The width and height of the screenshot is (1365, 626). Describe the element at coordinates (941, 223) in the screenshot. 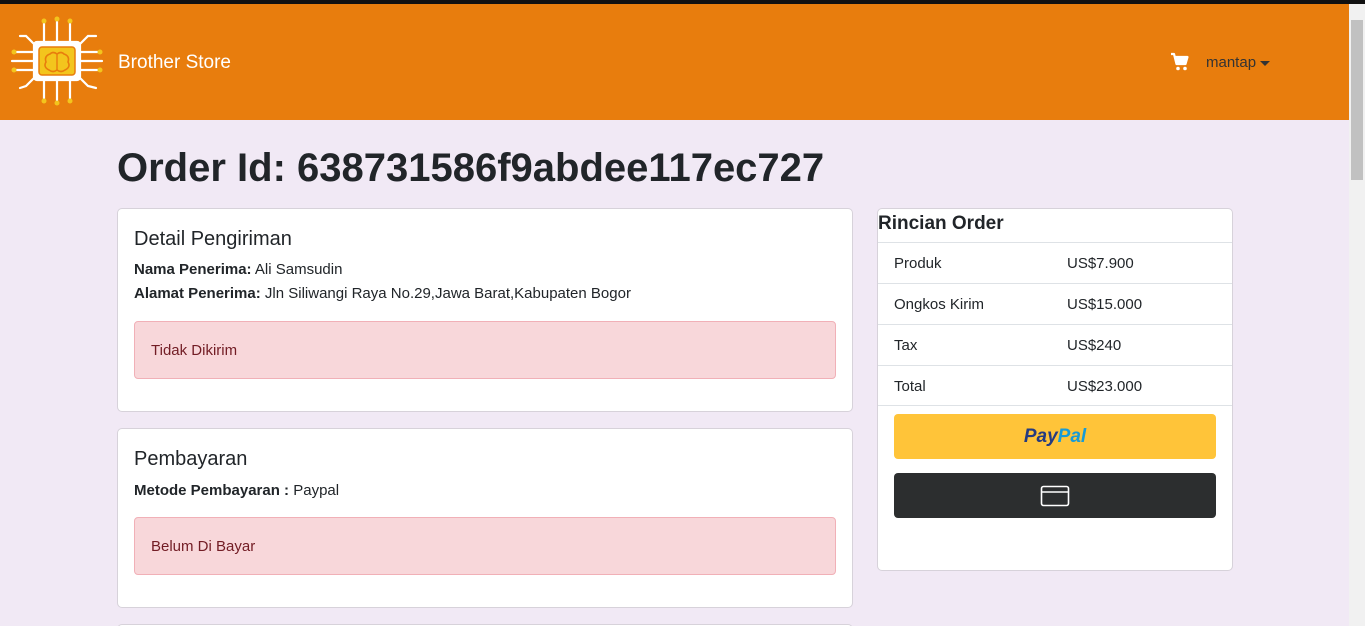

I see `order-summary-heading: Rincian Order` at that location.